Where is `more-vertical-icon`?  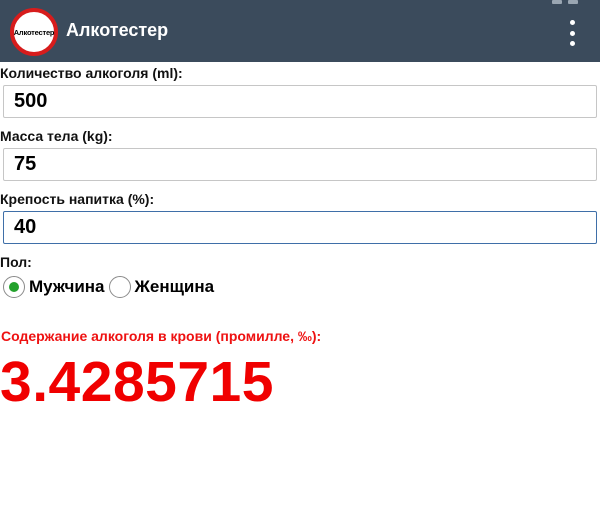
more-vertical-icon is located at coordinates (572, 33).